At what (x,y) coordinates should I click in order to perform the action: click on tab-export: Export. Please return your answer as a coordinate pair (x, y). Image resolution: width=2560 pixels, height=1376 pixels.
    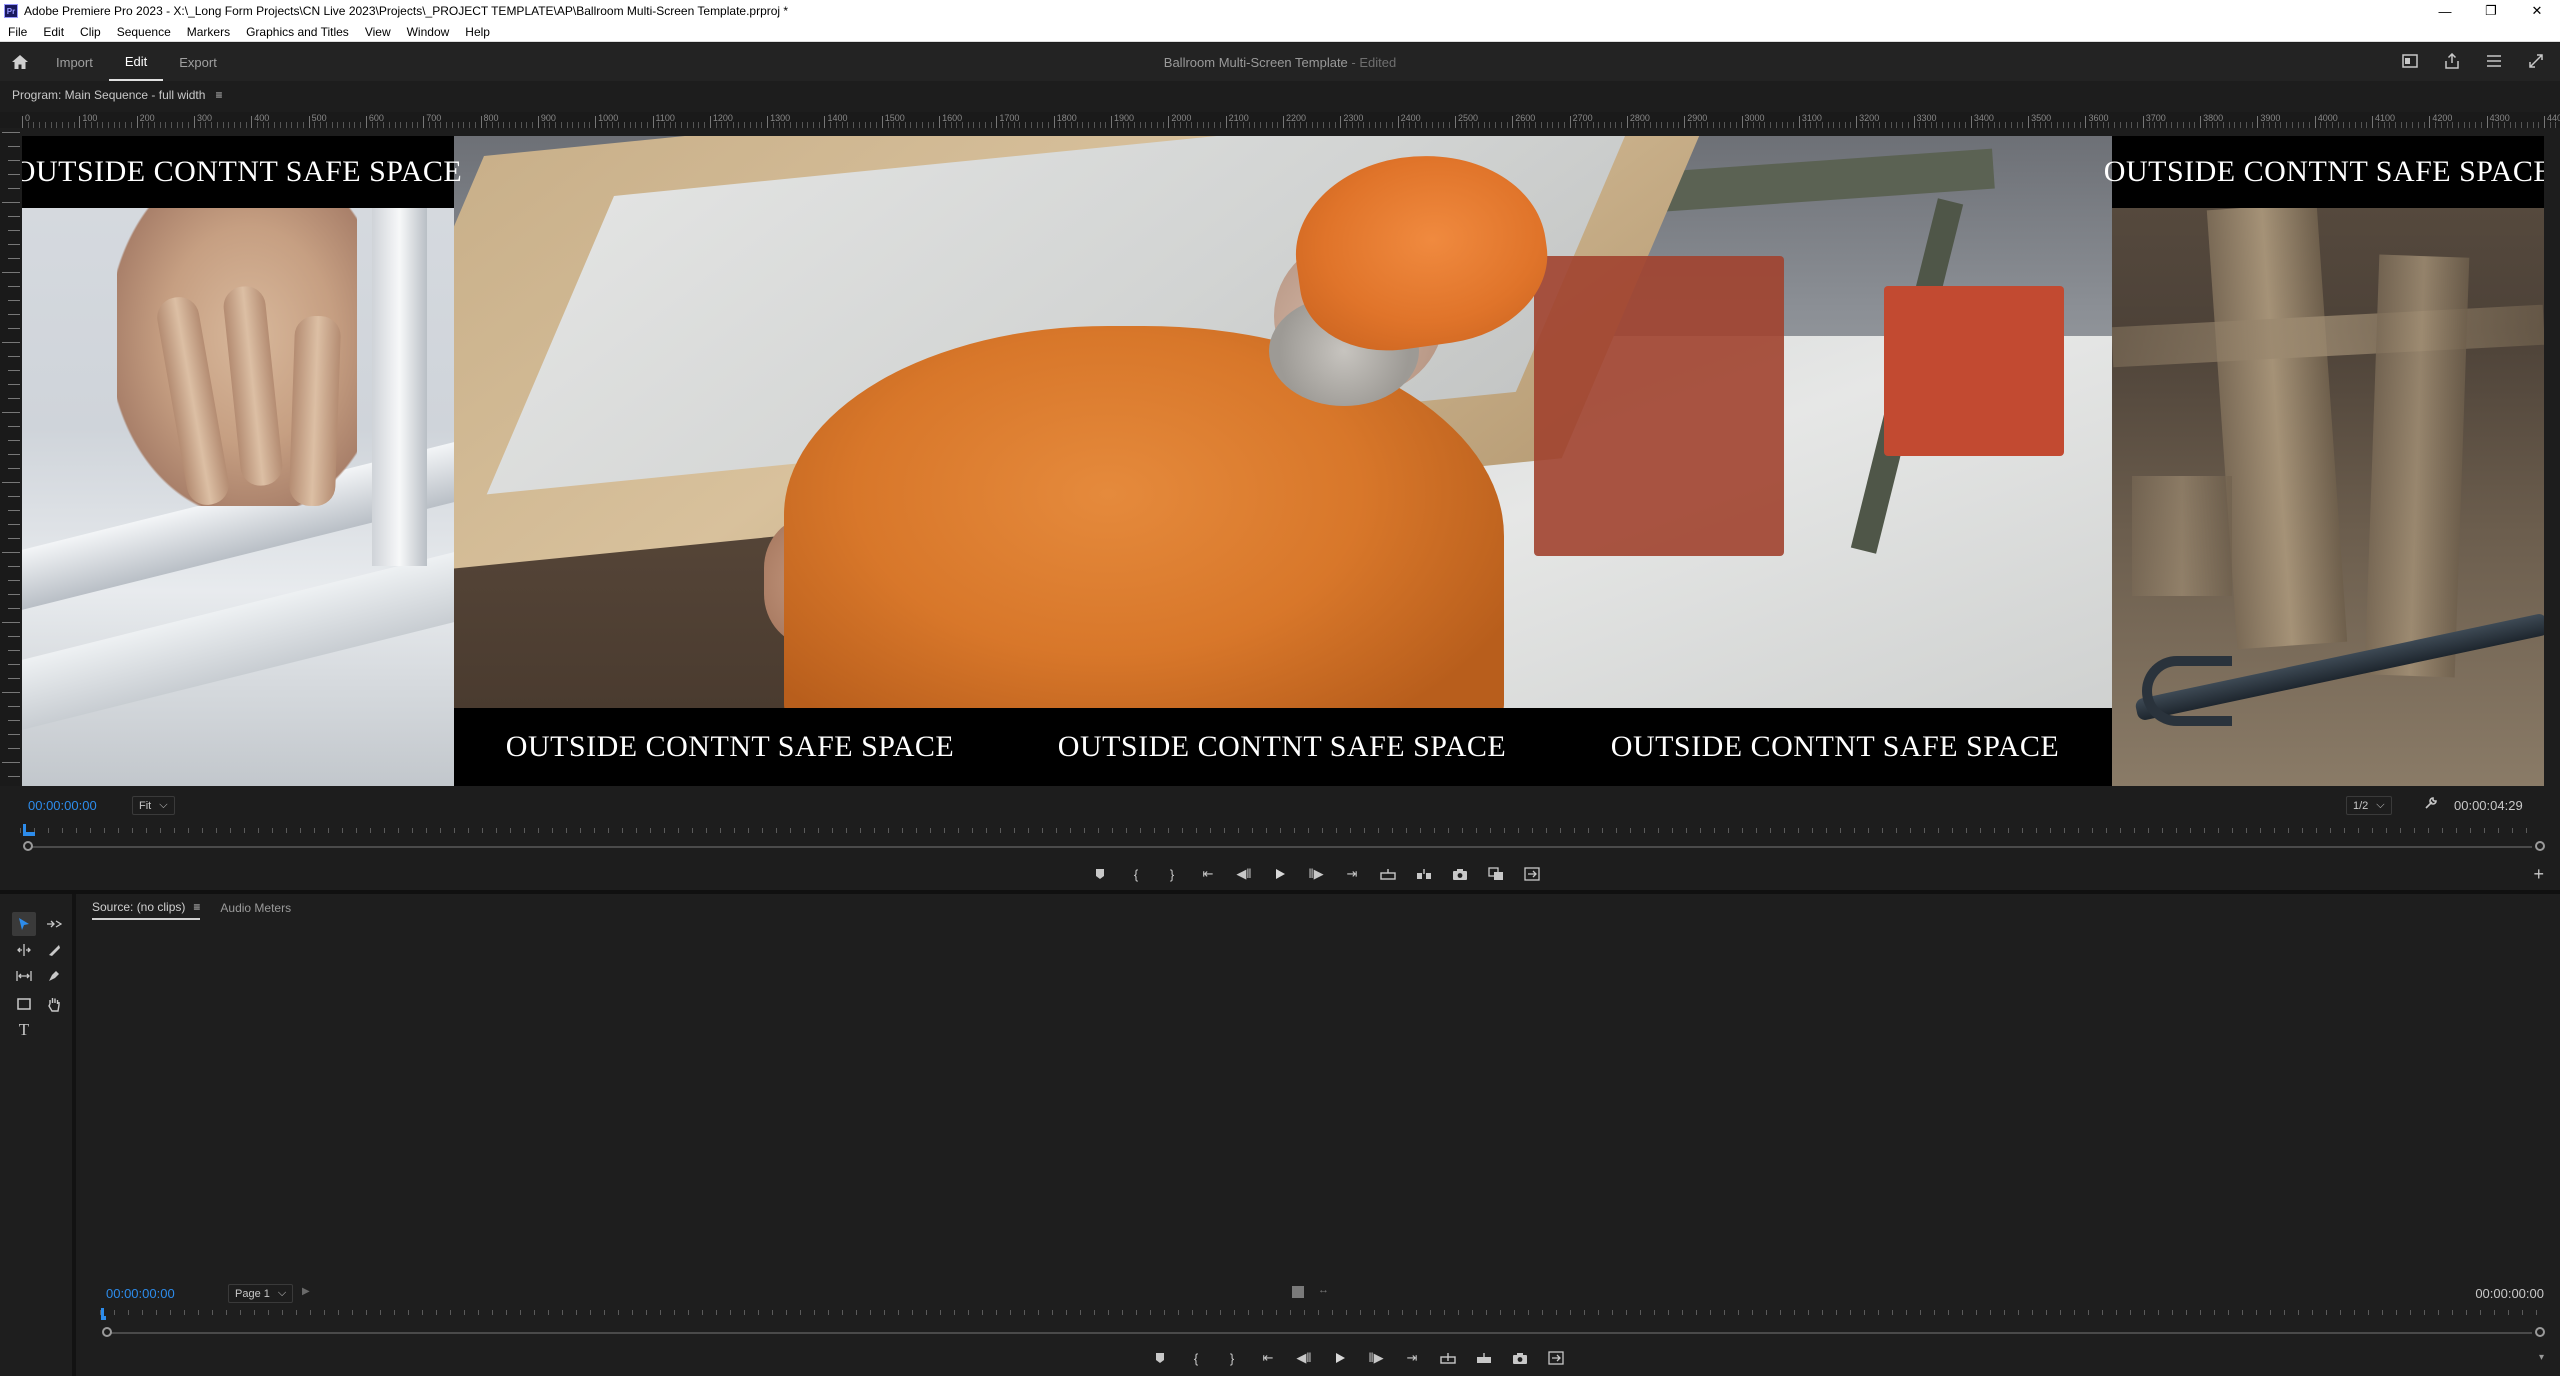
    Looking at the image, I should click on (198, 62).